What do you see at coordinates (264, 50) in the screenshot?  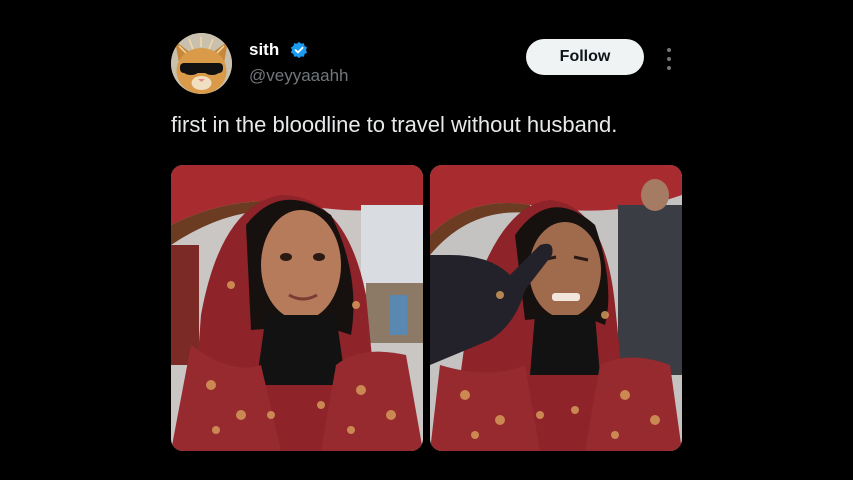 I see `author-name: sith` at bounding box center [264, 50].